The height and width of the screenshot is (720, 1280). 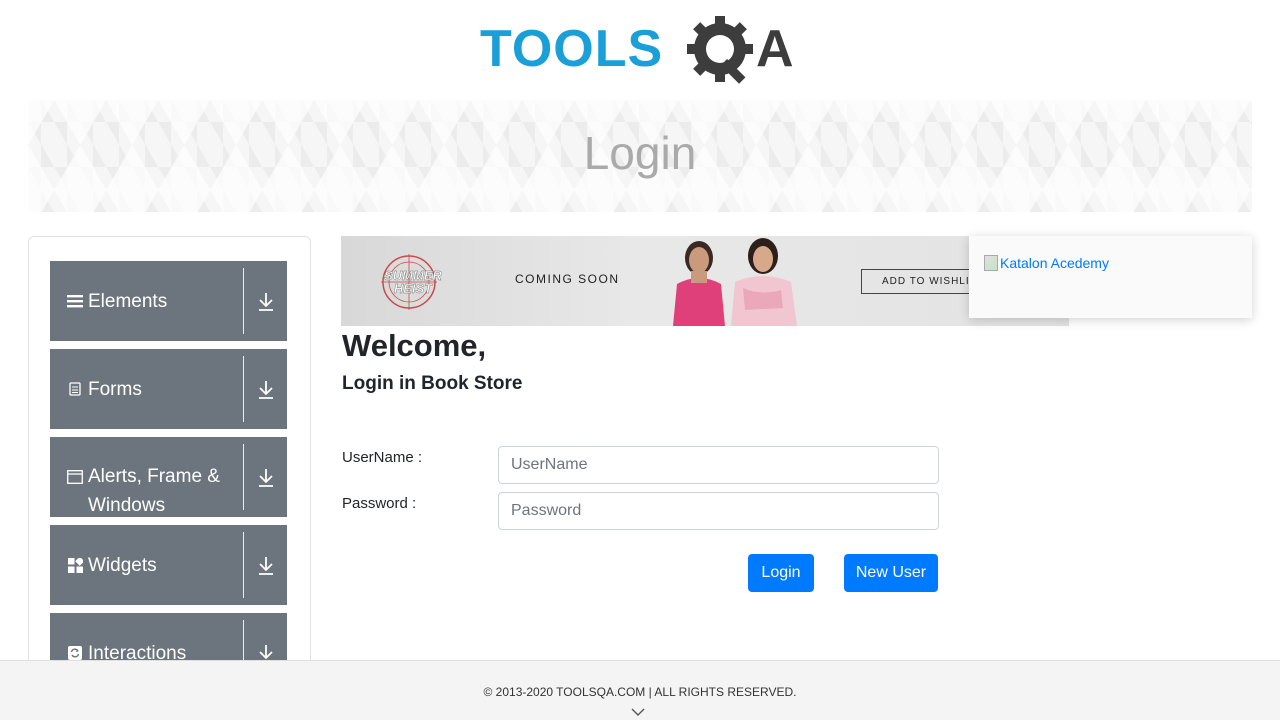 I want to click on username-input, so click(x=718, y=465).